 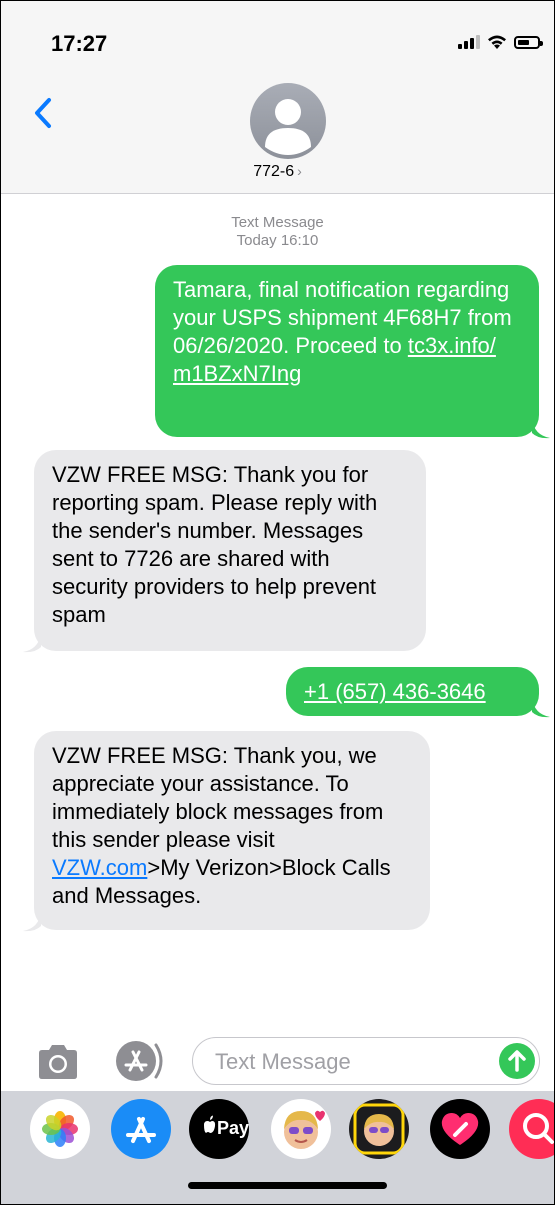 I want to click on thread-timestamp: Text Message Today 16:10, so click(x=277, y=232).